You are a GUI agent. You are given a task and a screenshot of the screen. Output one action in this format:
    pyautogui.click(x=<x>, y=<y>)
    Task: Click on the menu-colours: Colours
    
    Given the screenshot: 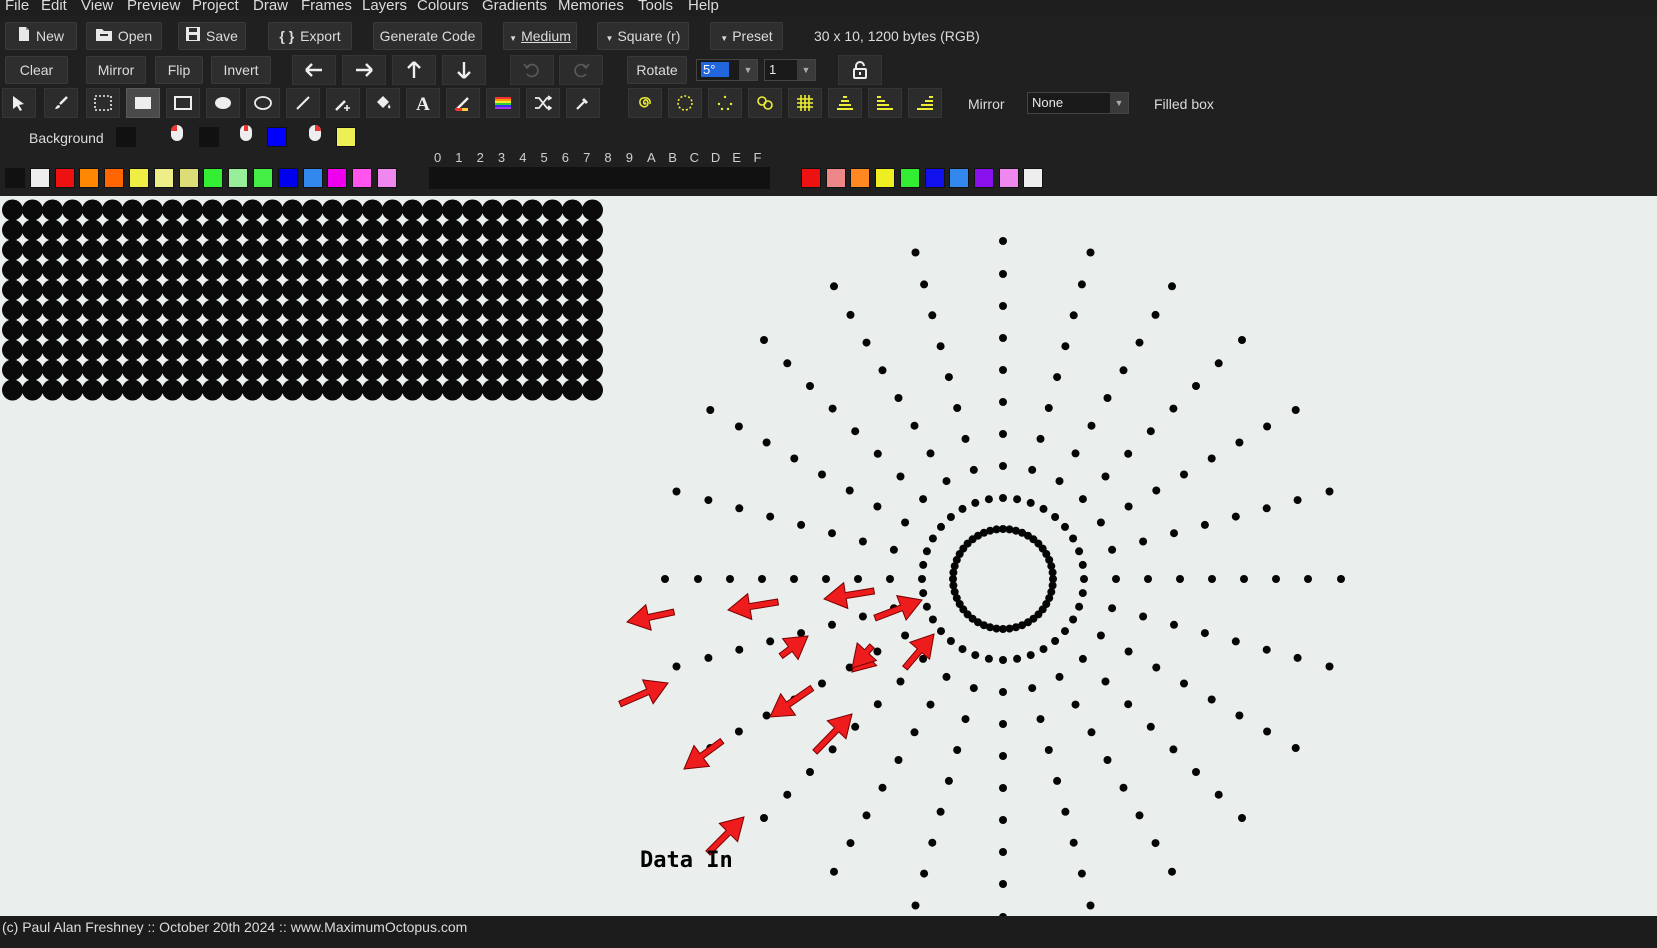 What is the action you would take?
    pyautogui.click(x=443, y=7)
    